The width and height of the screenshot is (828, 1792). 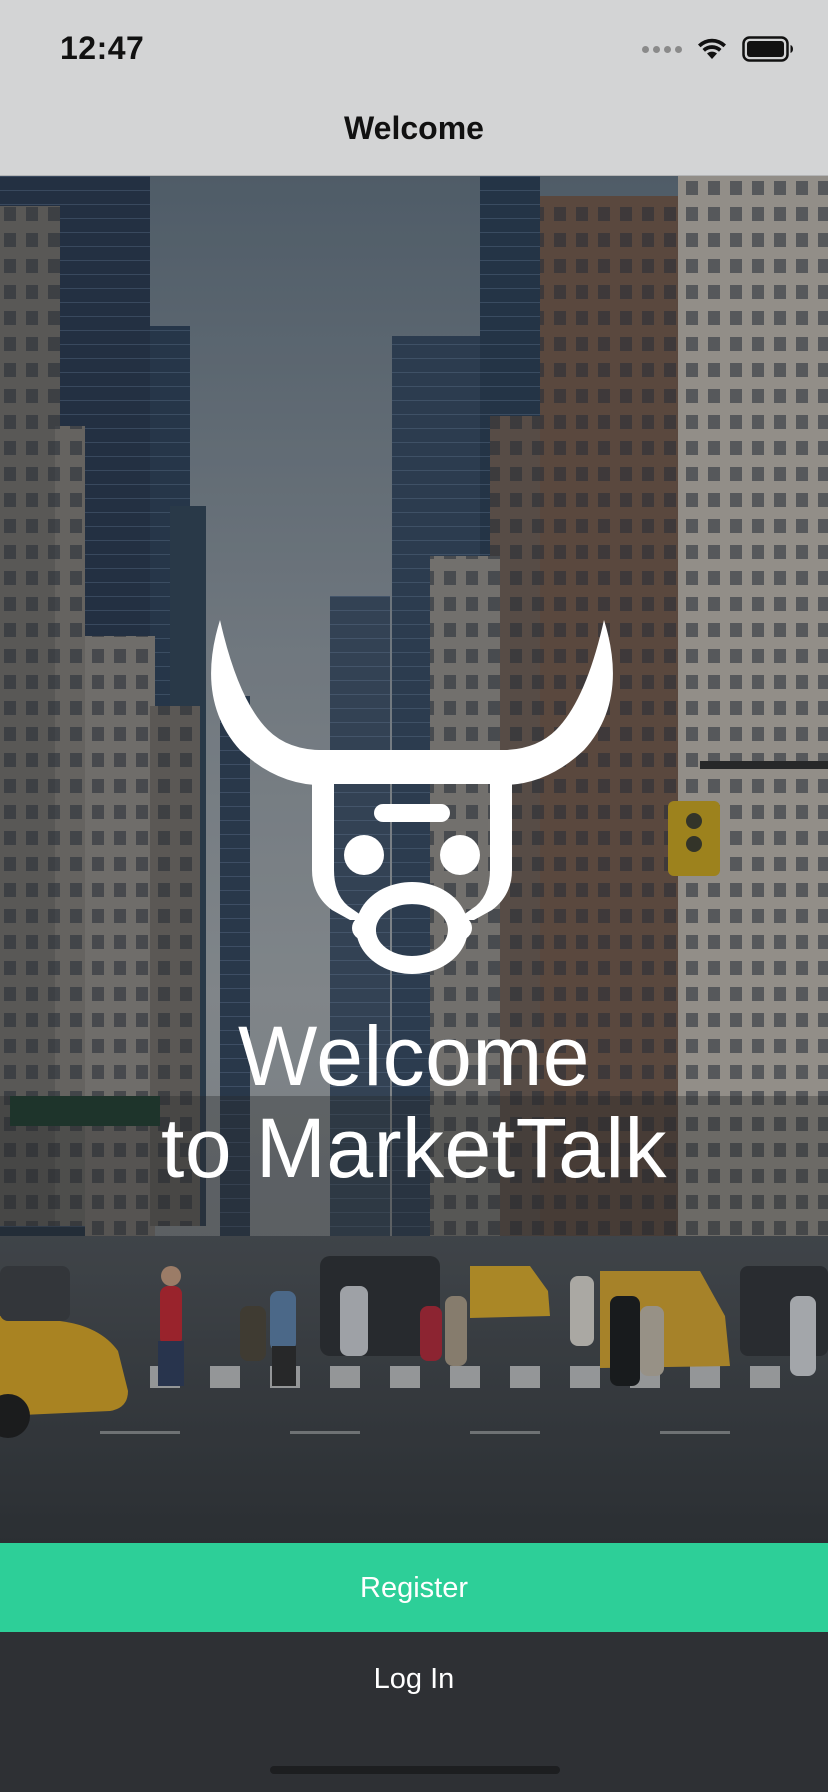 What do you see at coordinates (415, 1770) in the screenshot?
I see `home-indicator` at bounding box center [415, 1770].